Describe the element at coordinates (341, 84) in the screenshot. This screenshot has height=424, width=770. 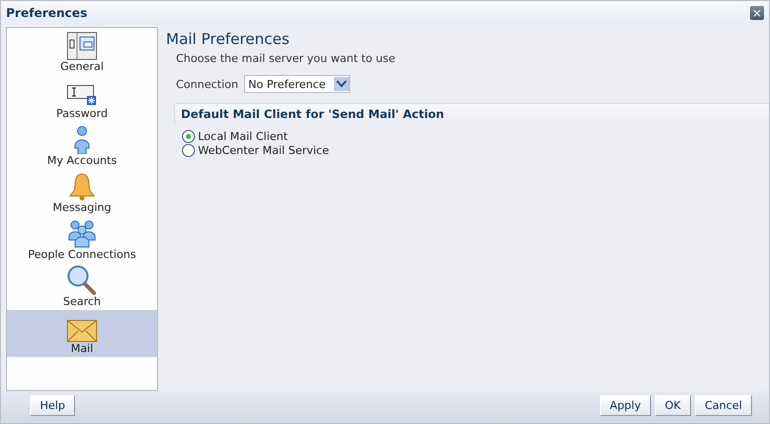
I see `caret-icon` at that location.